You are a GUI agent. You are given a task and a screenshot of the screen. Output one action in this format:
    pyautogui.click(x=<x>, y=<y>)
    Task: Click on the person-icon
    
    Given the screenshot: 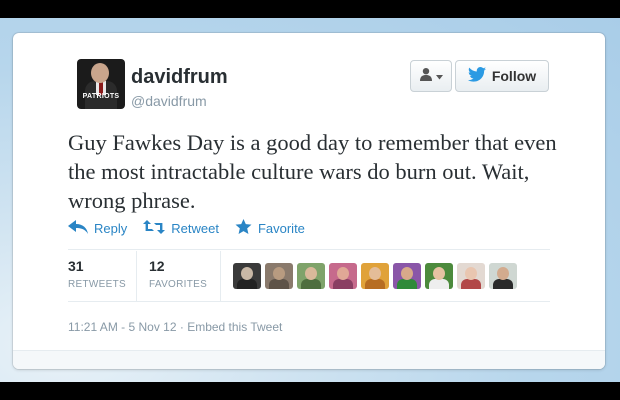 What is the action you would take?
    pyautogui.click(x=426, y=76)
    